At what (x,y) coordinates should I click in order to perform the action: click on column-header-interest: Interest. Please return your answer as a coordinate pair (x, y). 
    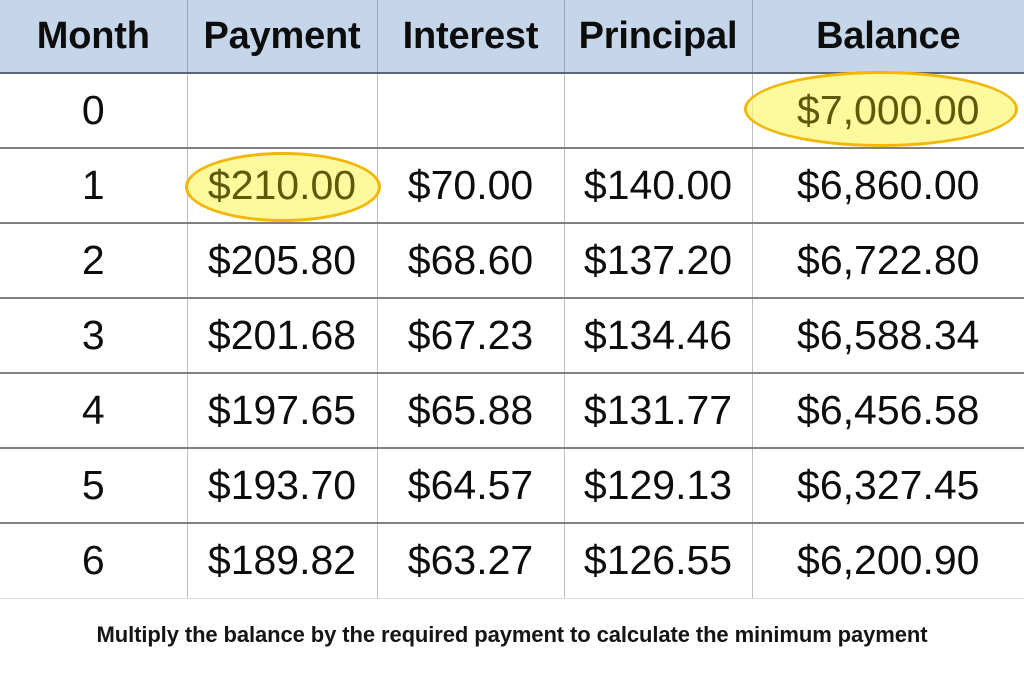
    Looking at the image, I should click on (471, 37).